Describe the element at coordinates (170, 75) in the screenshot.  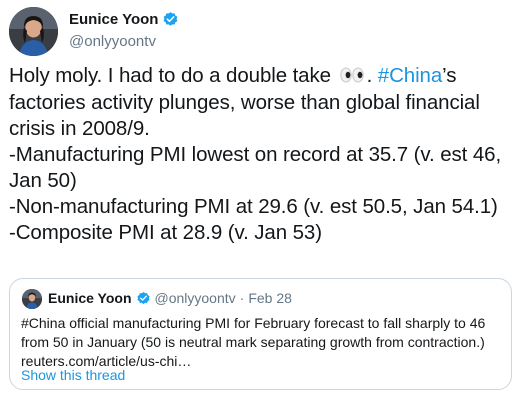
I see `tweet-line-1-text: Holy moly. I had to do a double take` at that location.